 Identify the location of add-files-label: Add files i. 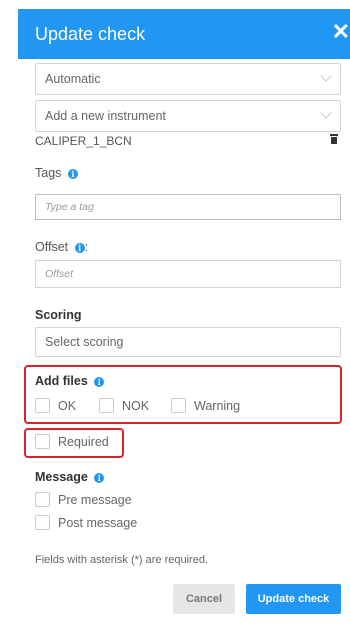
(70, 381).